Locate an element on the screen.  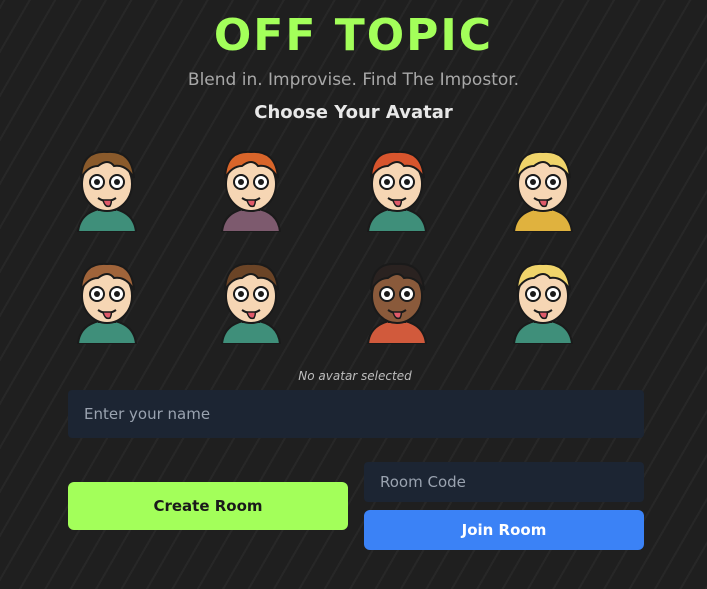
avatar-glasses-blonde is located at coordinates (543, 298).